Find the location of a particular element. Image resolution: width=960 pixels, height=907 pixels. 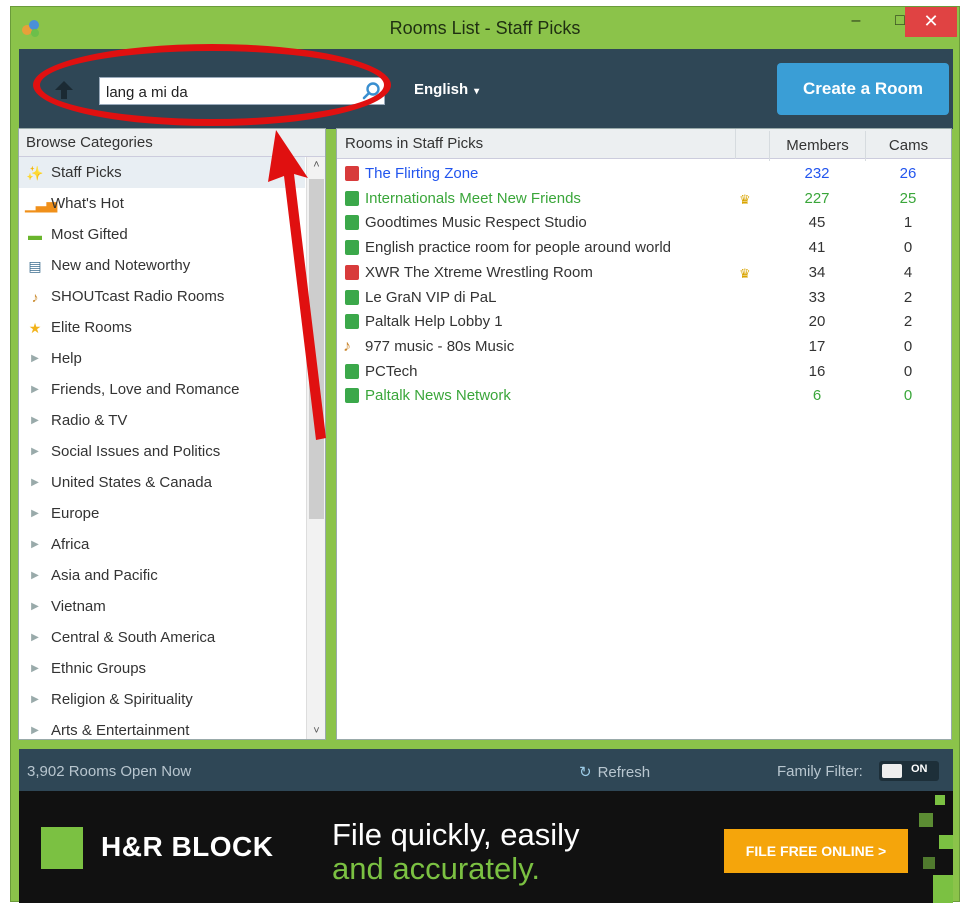

room-row: Paltalk News Network 6 0 is located at coordinates (644, 397).